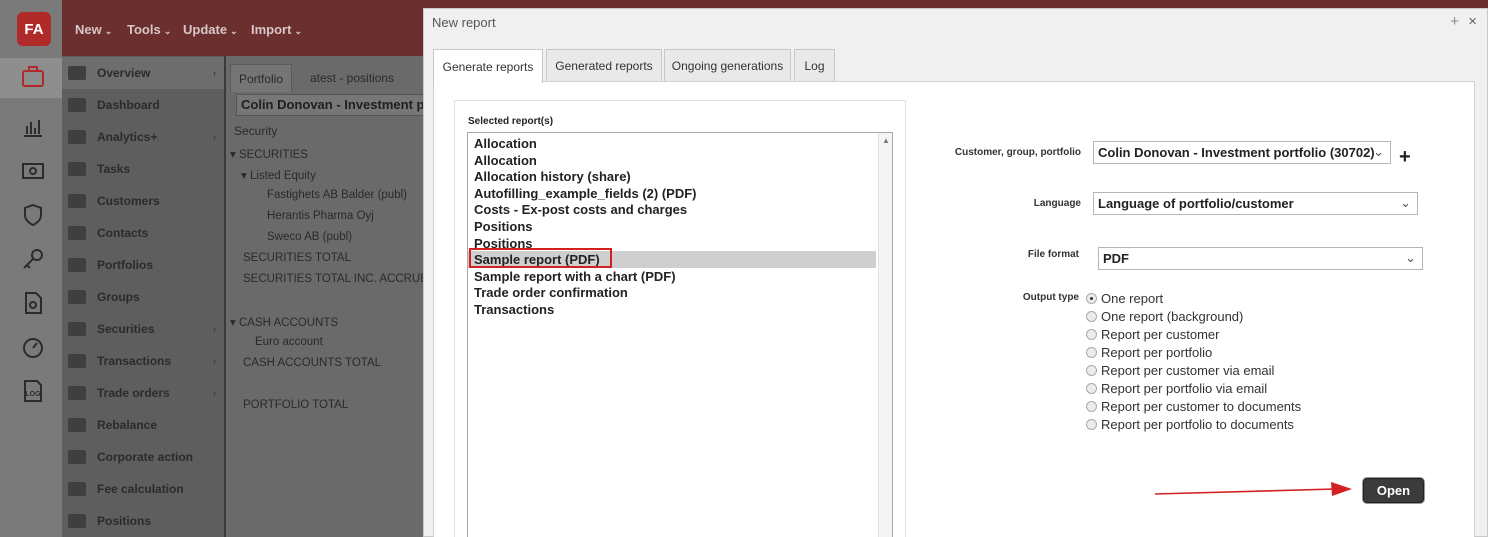 The image size is (1488, 537). Describe the element at coordinates (149, 29) in the screenshot. I see `menu-tools: Tools ⌄` at that location.